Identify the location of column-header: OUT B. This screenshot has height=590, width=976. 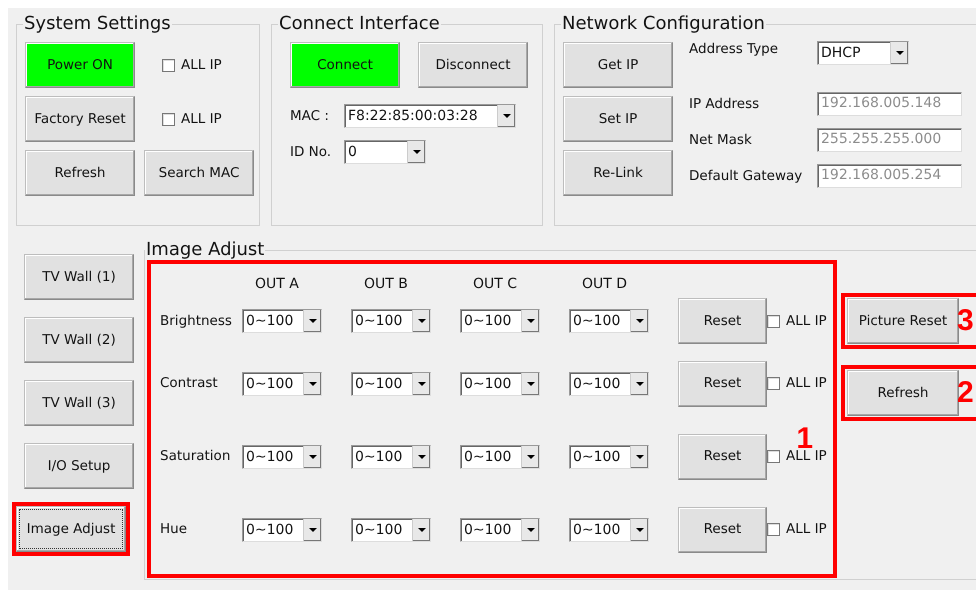
(386, 284).